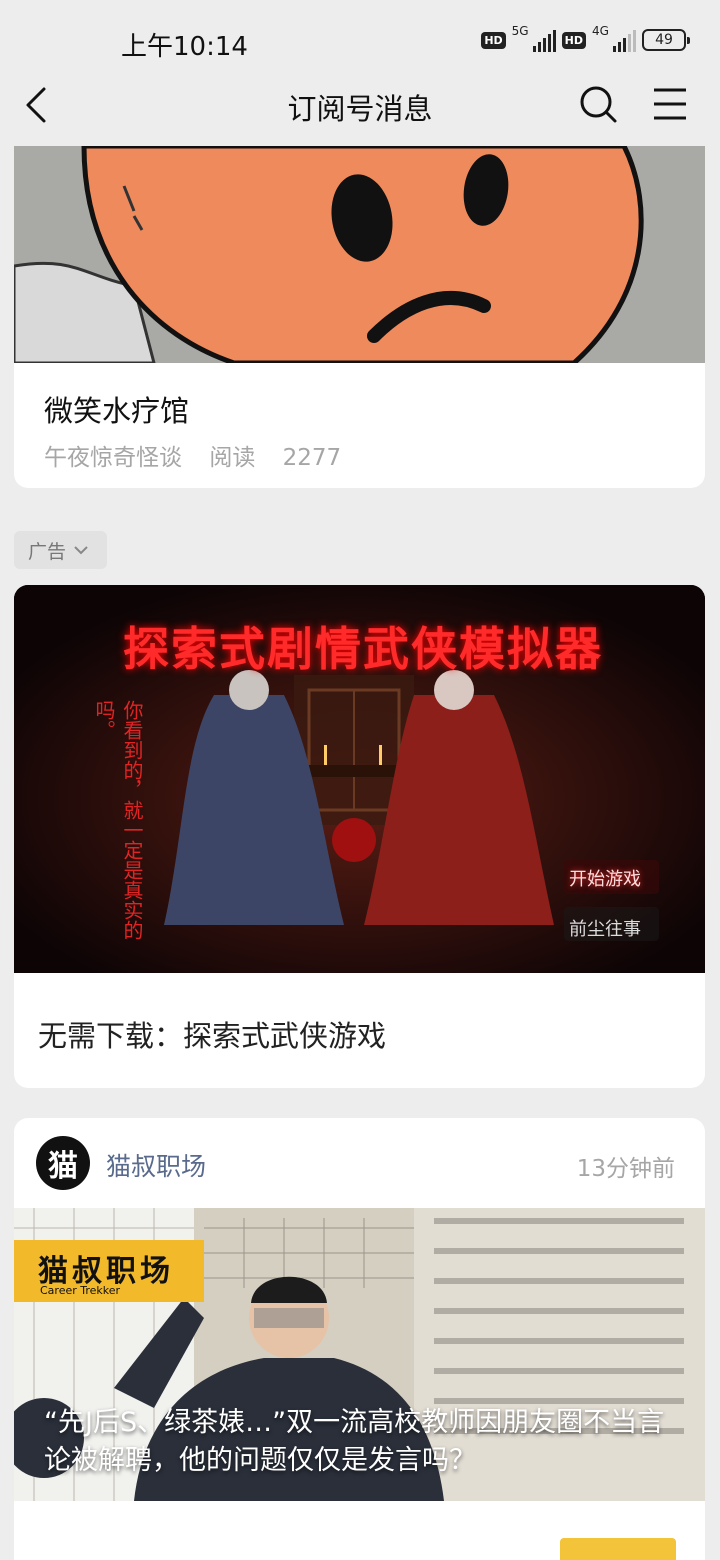 The width and height of the screenshot is (720, 1560). Describe the element at coordinates (670, 104) in the screenshot. I see `menu-icon` at that location.